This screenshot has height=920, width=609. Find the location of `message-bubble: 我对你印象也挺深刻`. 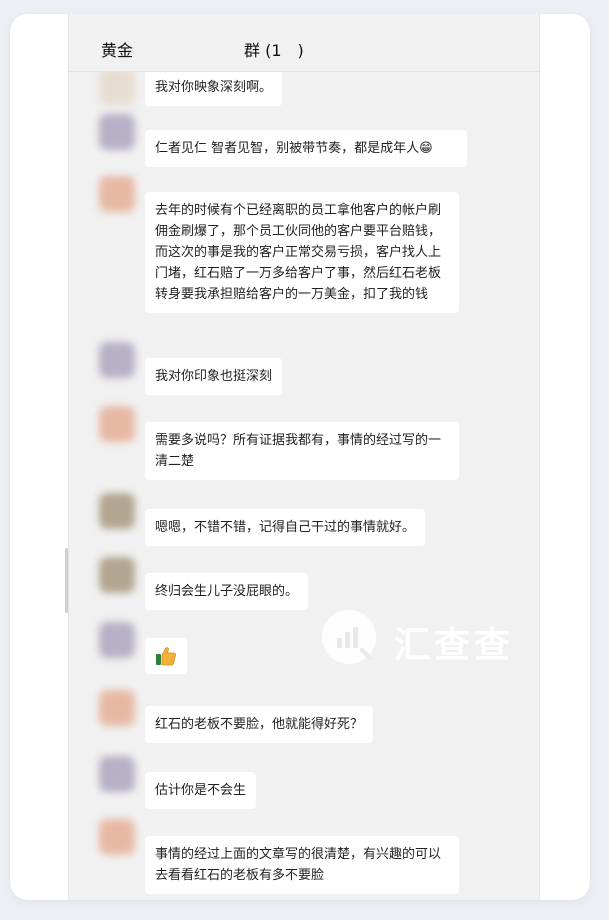

message-bubble: 我对你印象也挺深刻 is located at coordinates (214, 376).